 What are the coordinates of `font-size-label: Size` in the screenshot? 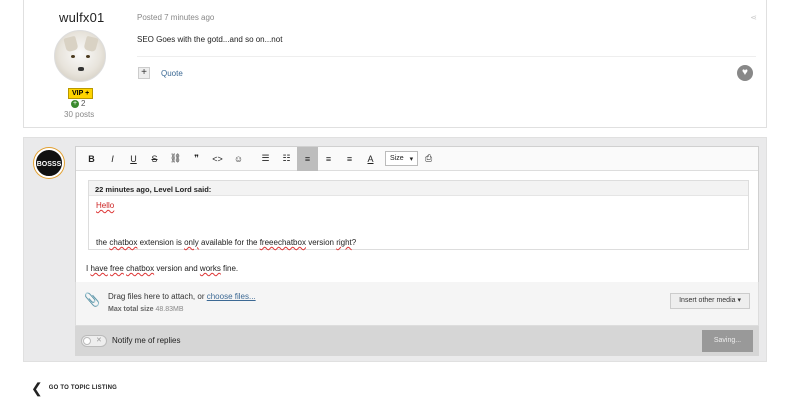 It's located at (397, 158).